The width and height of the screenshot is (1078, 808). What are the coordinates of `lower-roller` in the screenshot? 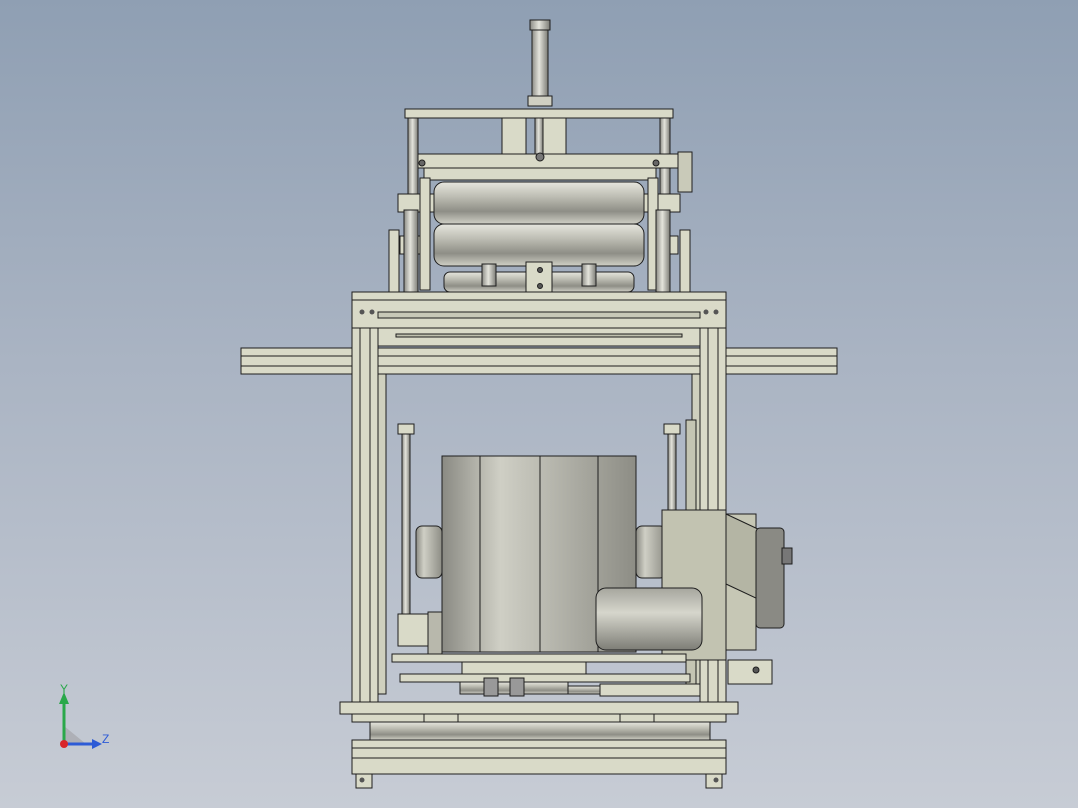 It's located at (539, 245).